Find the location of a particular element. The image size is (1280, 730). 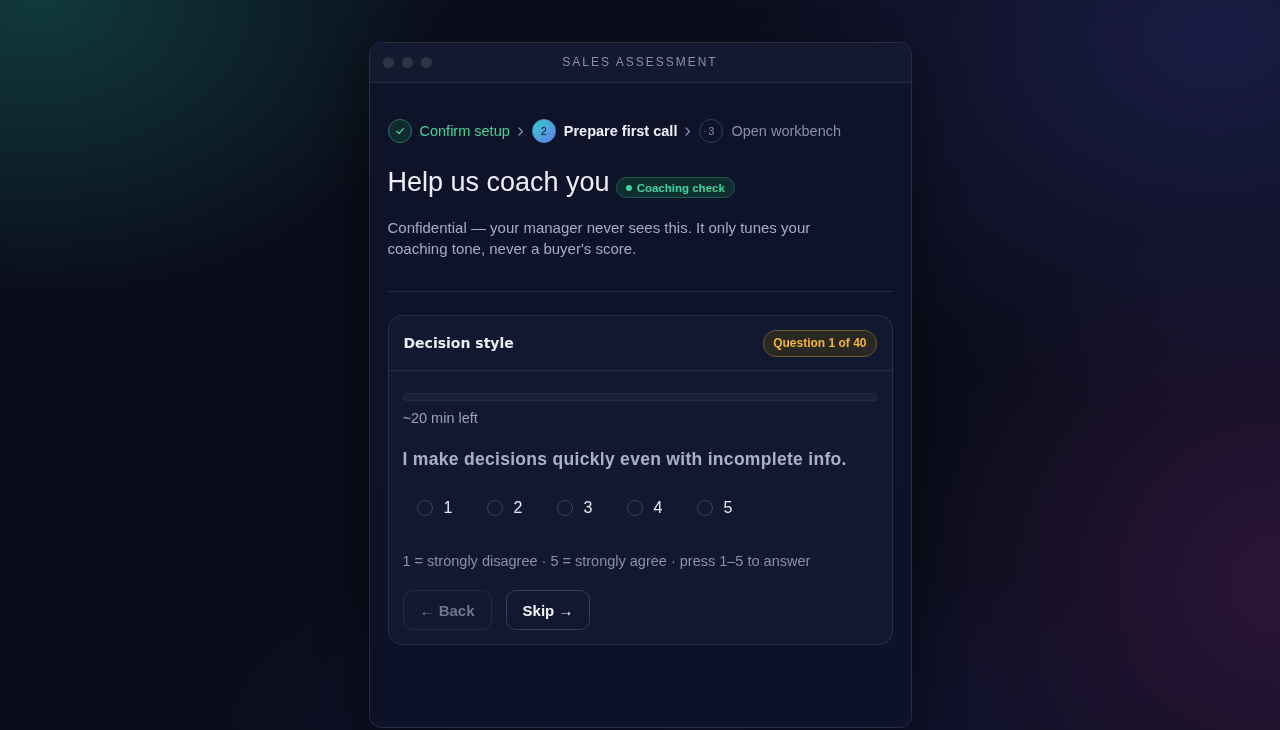

window-title: SALES ASSESSMENT is located at coordinates (640, 62).